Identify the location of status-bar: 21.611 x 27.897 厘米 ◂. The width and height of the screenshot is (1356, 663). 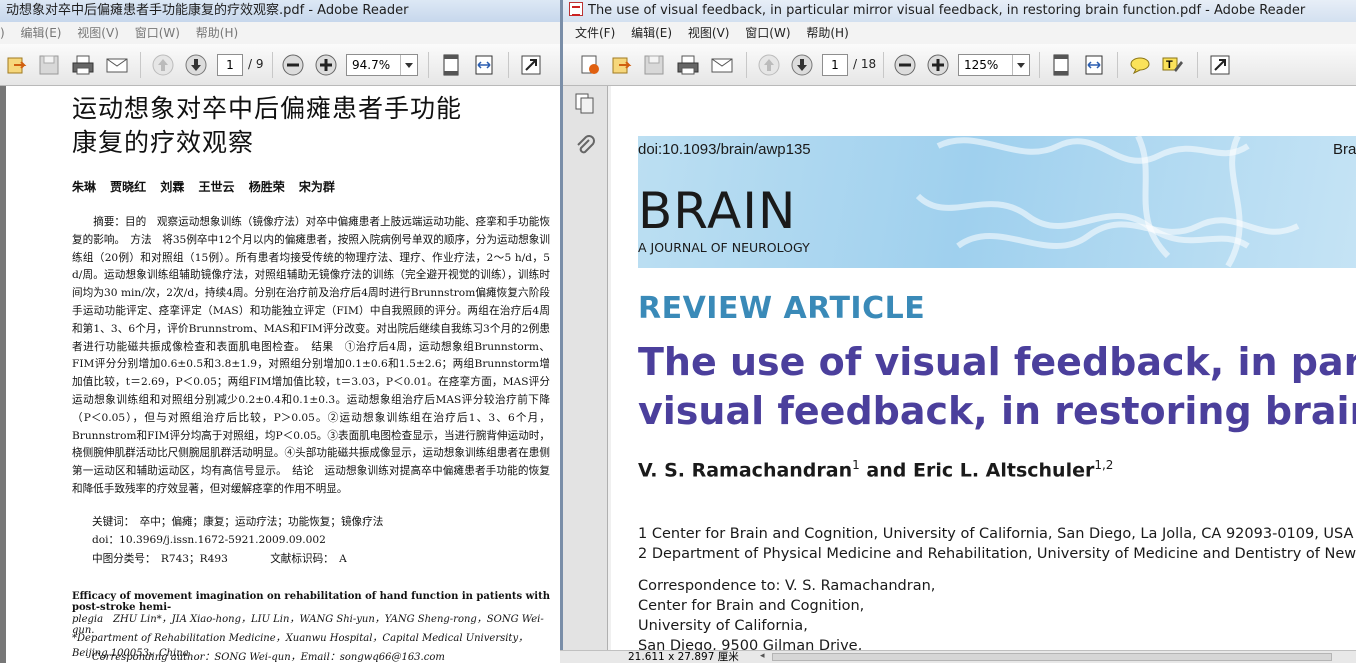
(958, 656).